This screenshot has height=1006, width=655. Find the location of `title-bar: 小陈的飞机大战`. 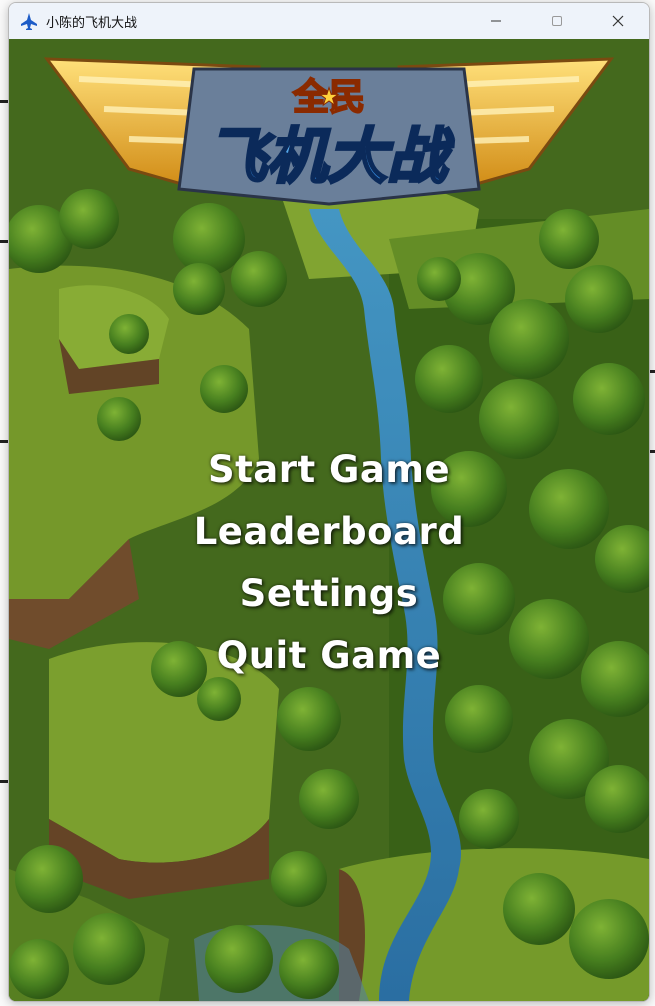

title-bar: 小陈的飞机大战 is located at coordinates (329, 21).